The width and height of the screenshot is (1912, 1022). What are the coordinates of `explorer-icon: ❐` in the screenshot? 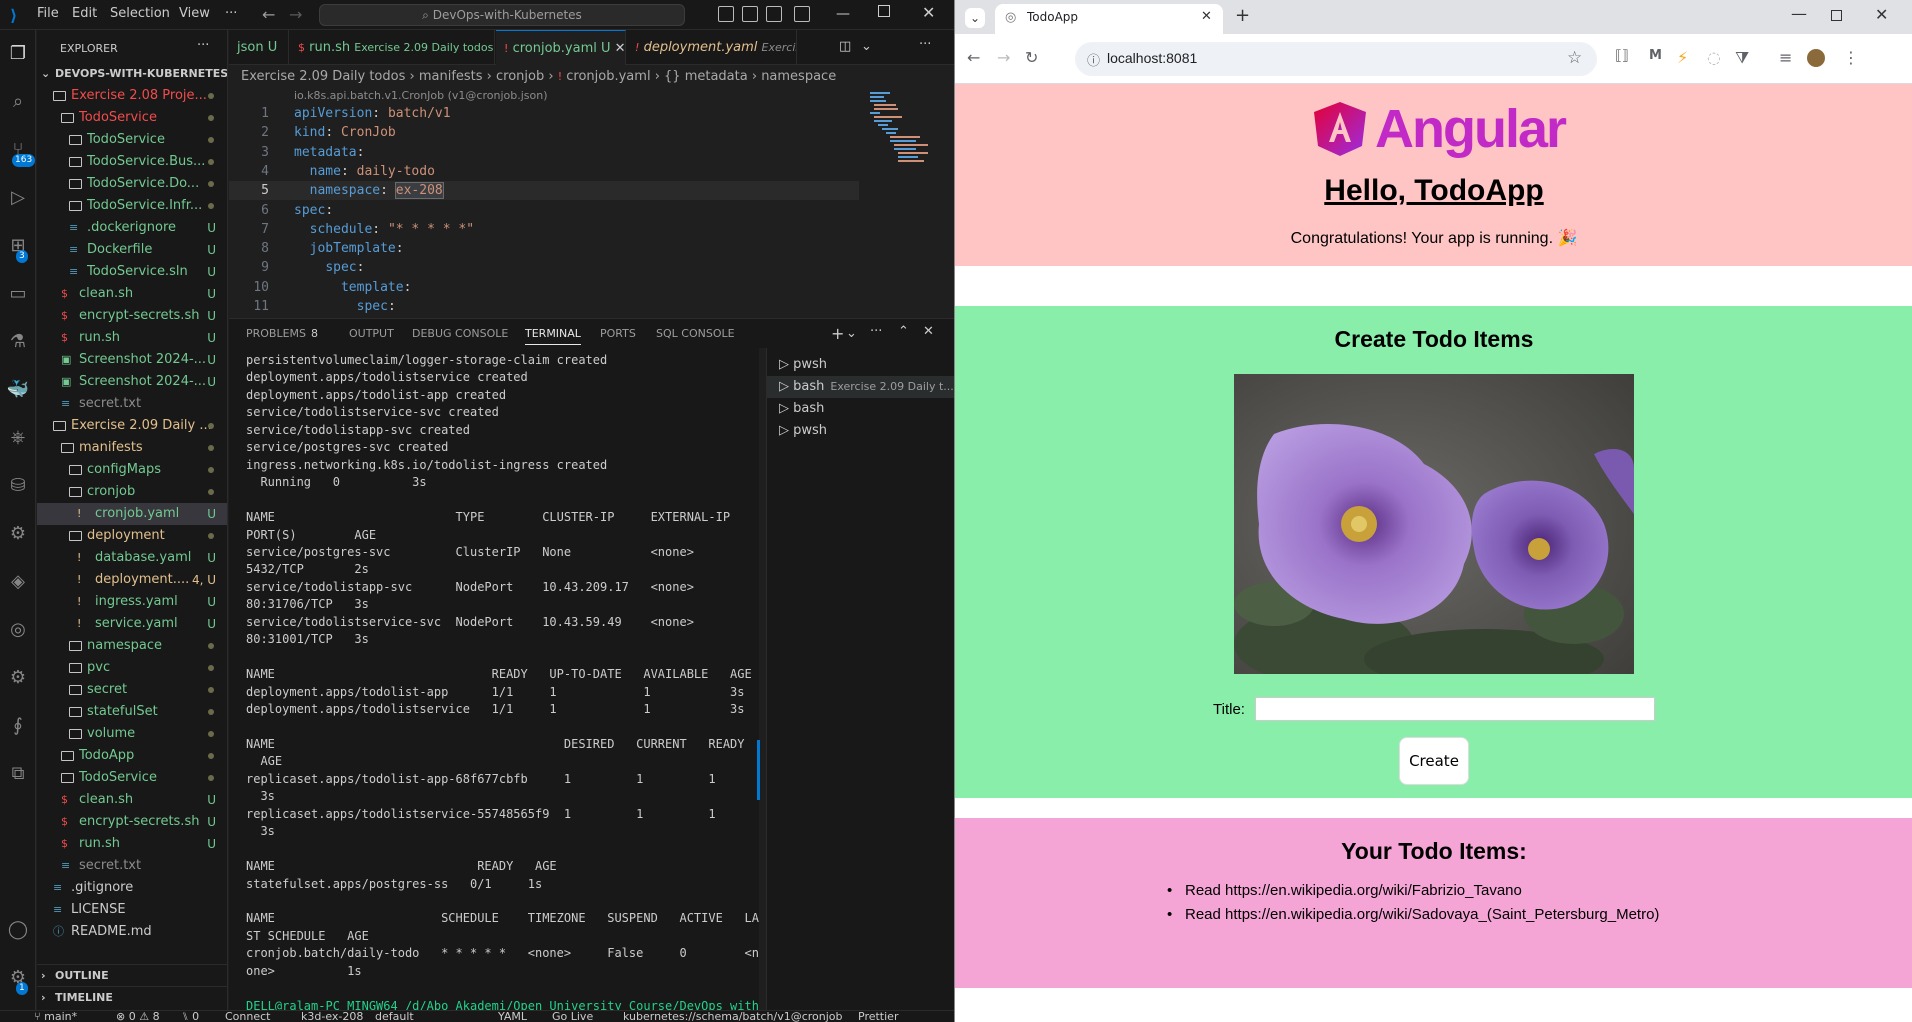 It's located at (18, 54).